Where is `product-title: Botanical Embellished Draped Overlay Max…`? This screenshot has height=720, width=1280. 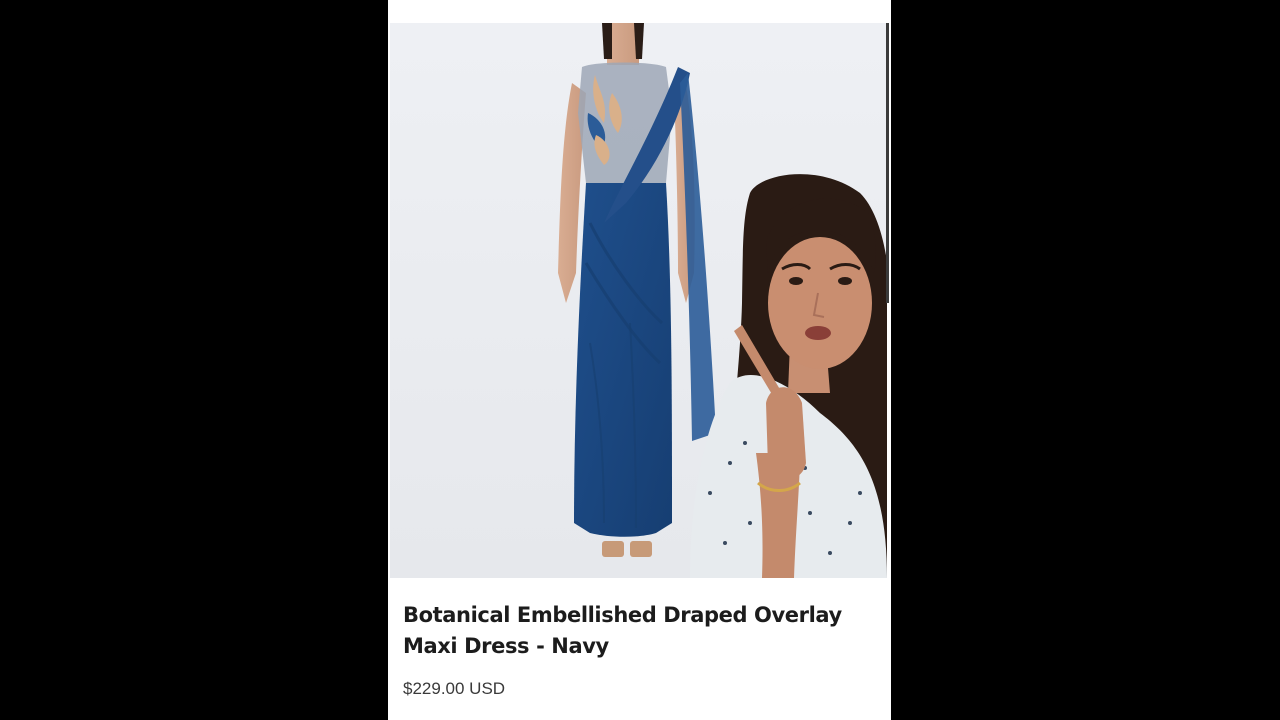 product-title: Botanical Embellished Draped Overlay Max… is located at coordinates (642, 631).